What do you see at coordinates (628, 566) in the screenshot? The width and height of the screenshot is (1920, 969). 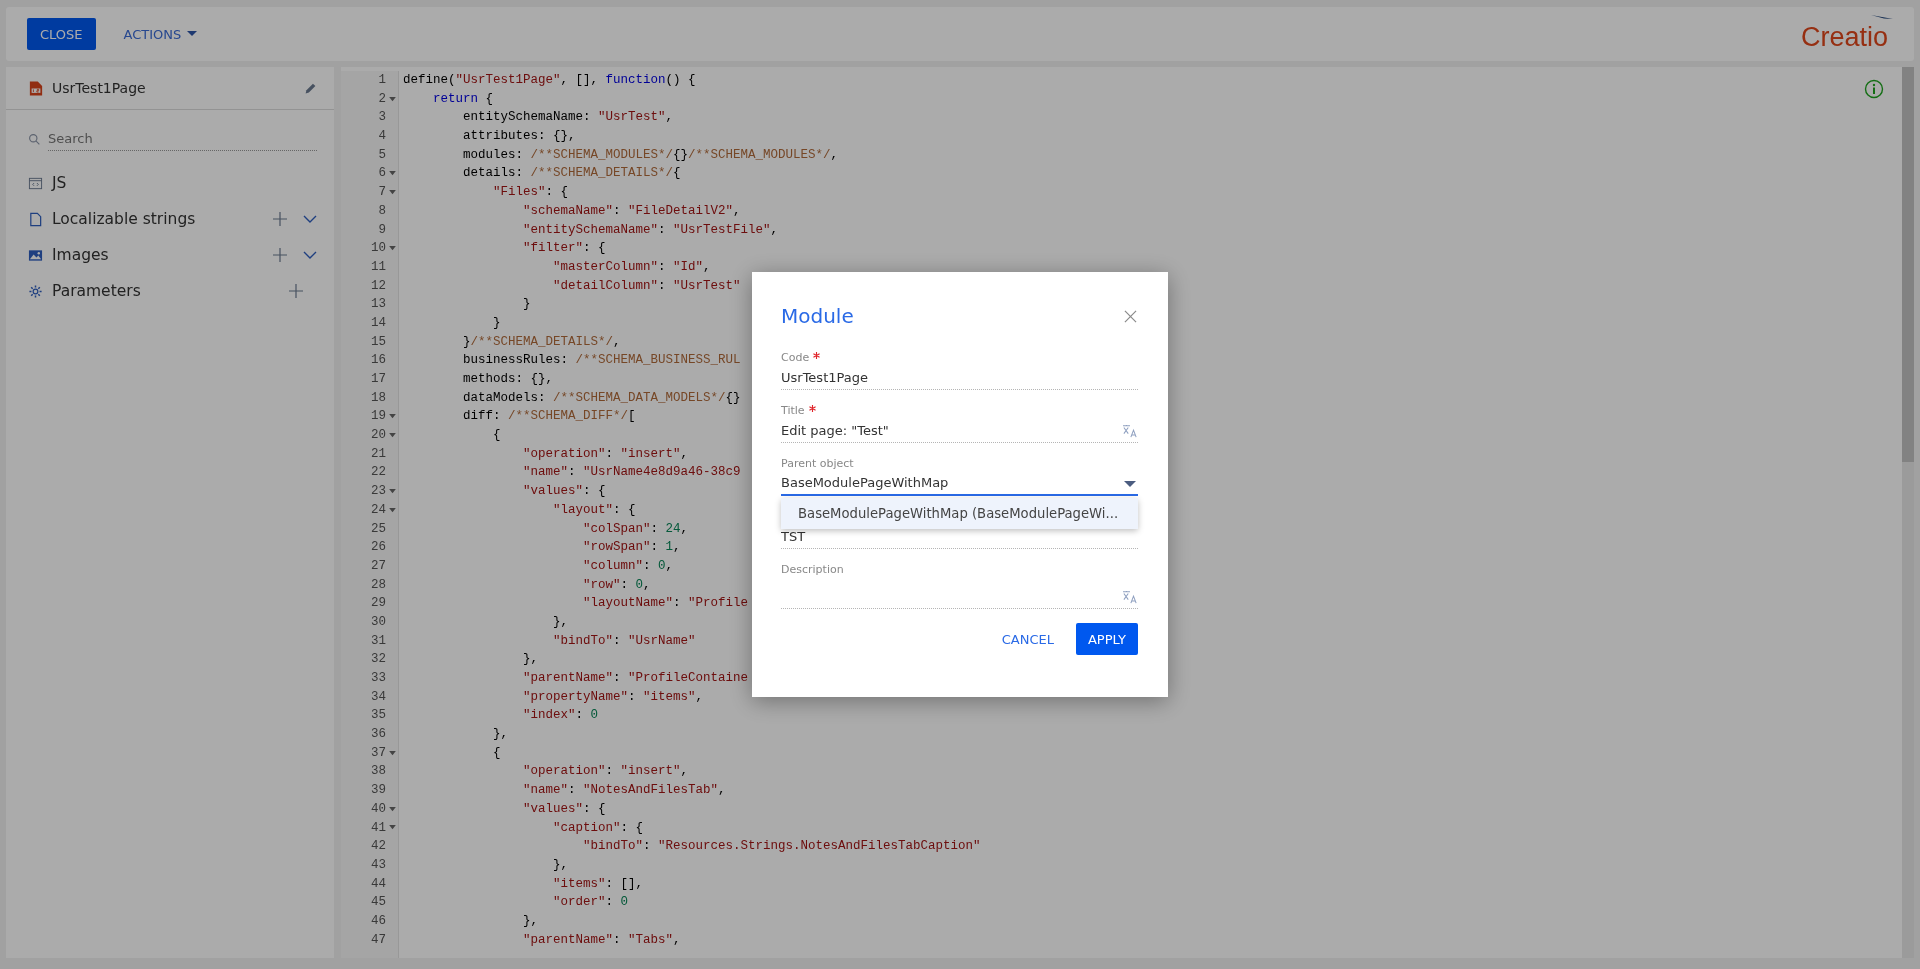 I see `code-line: "column": 0,` at bounding box center [628, 566].